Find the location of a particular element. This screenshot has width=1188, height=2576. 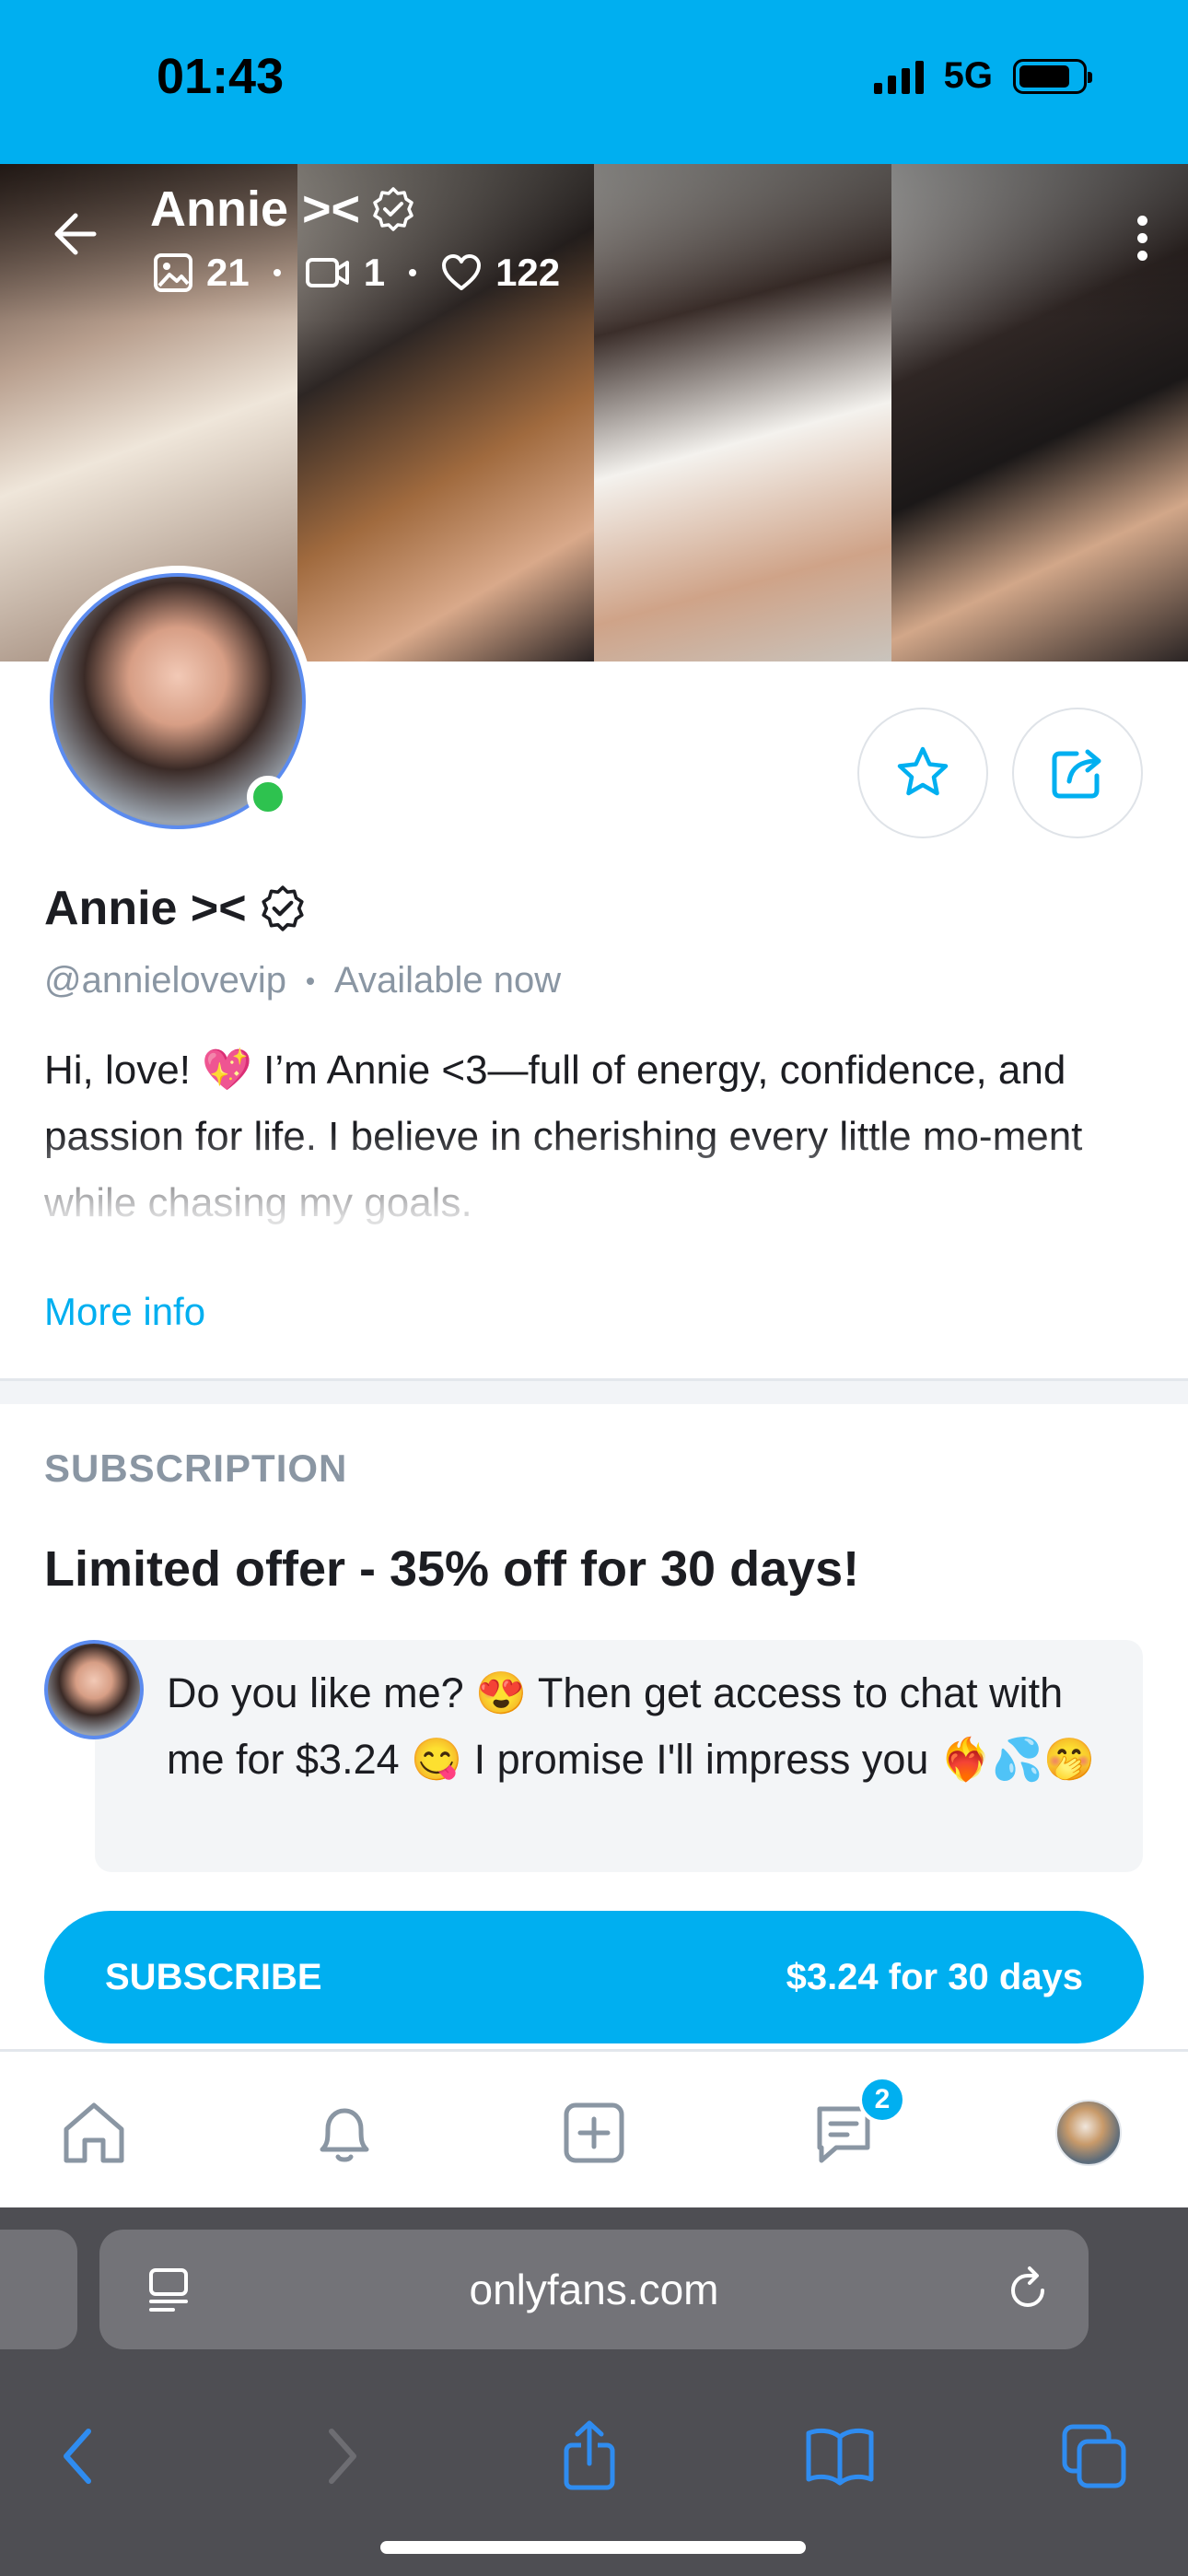

online-status-dot is located at coordinates (268, 797).